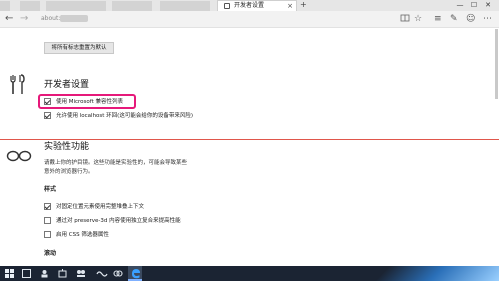 This screenshot has height=281, width=499. I want to click on option-fixed-position-stacking: 对固定位置元素使用完整堆叠上下文, so click(94, 206).